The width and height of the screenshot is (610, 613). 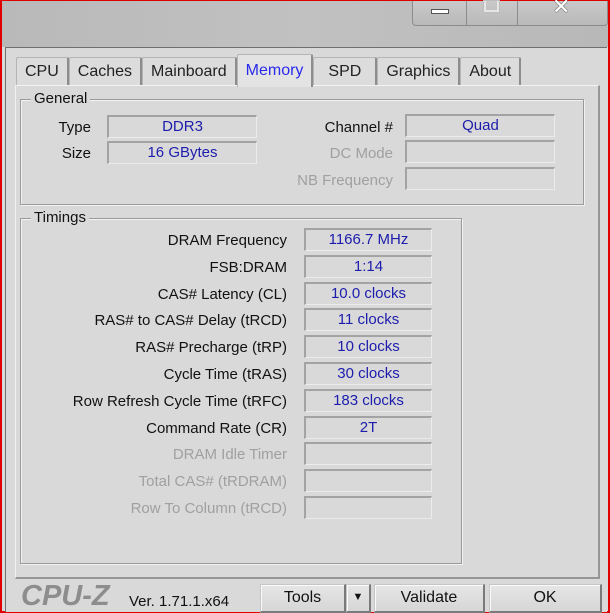 I want to click on tab-cpu: CPU, so click(x=42, y=72).